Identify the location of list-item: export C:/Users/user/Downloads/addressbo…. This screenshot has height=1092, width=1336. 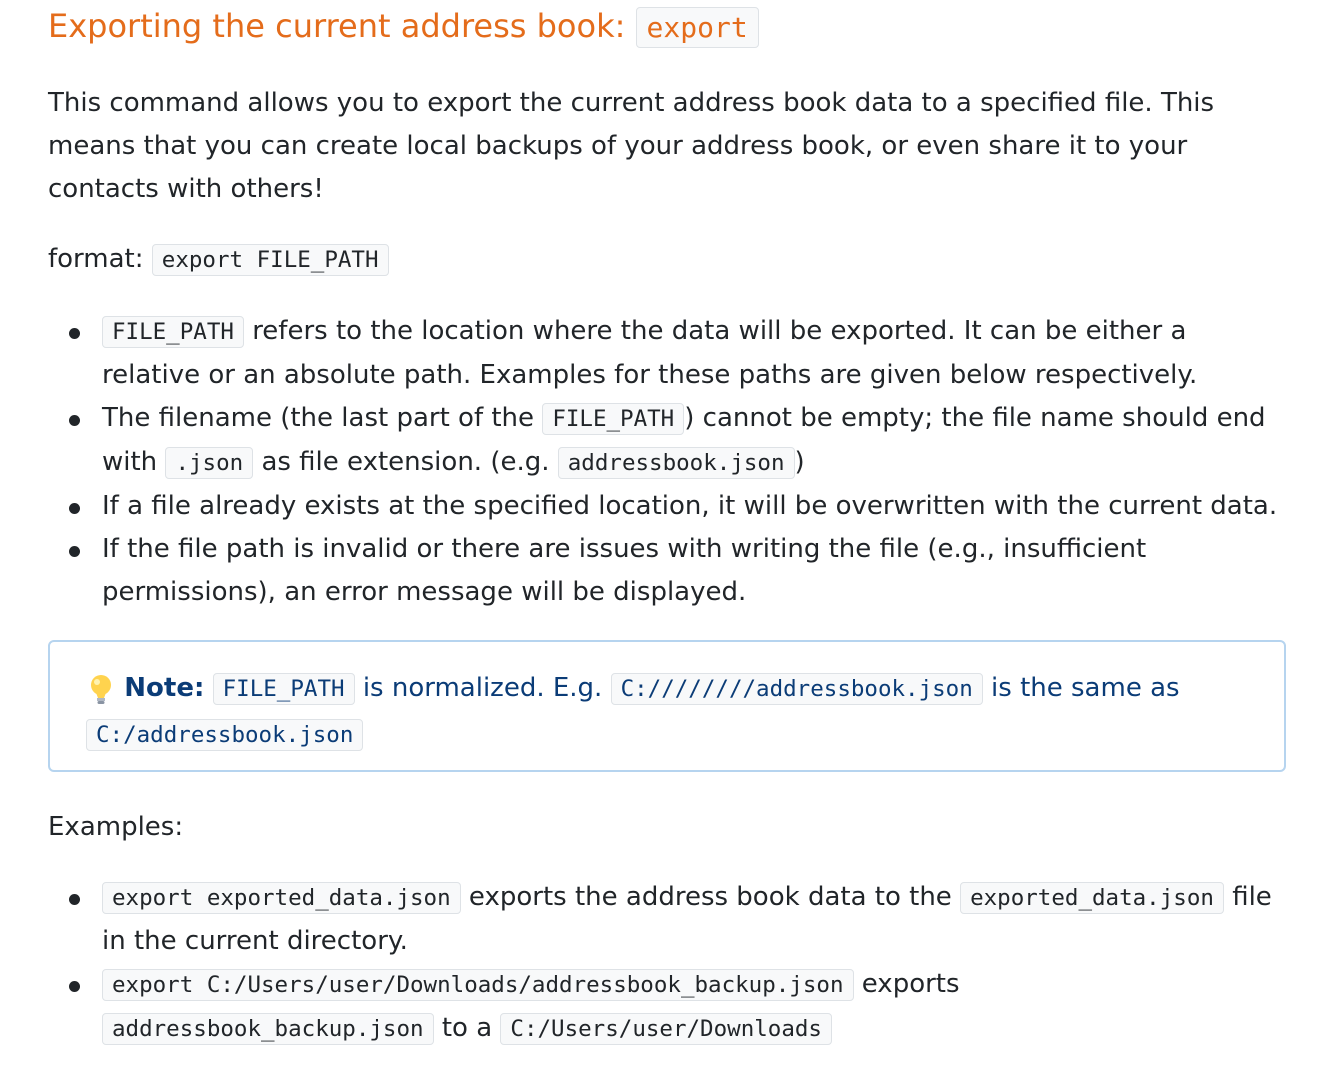
(668, 1007).